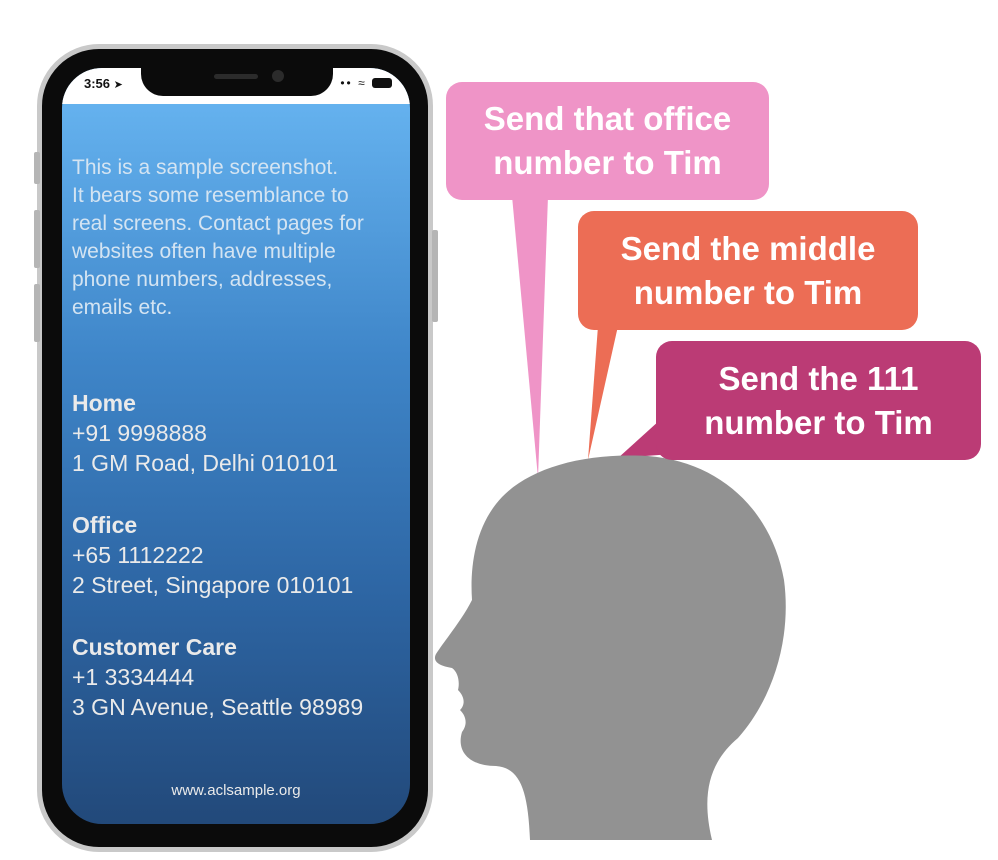  I want to click on speech-bubble-middle: Send the middle number to Tim, so click(748, 270).